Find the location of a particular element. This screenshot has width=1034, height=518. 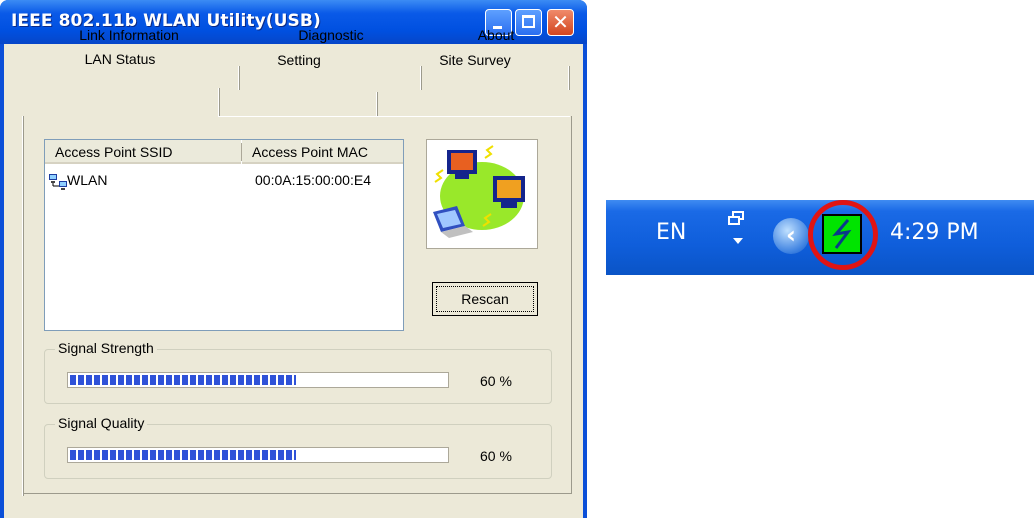

tab-site-survey: Site Survey is located at coordinates (475, 60).